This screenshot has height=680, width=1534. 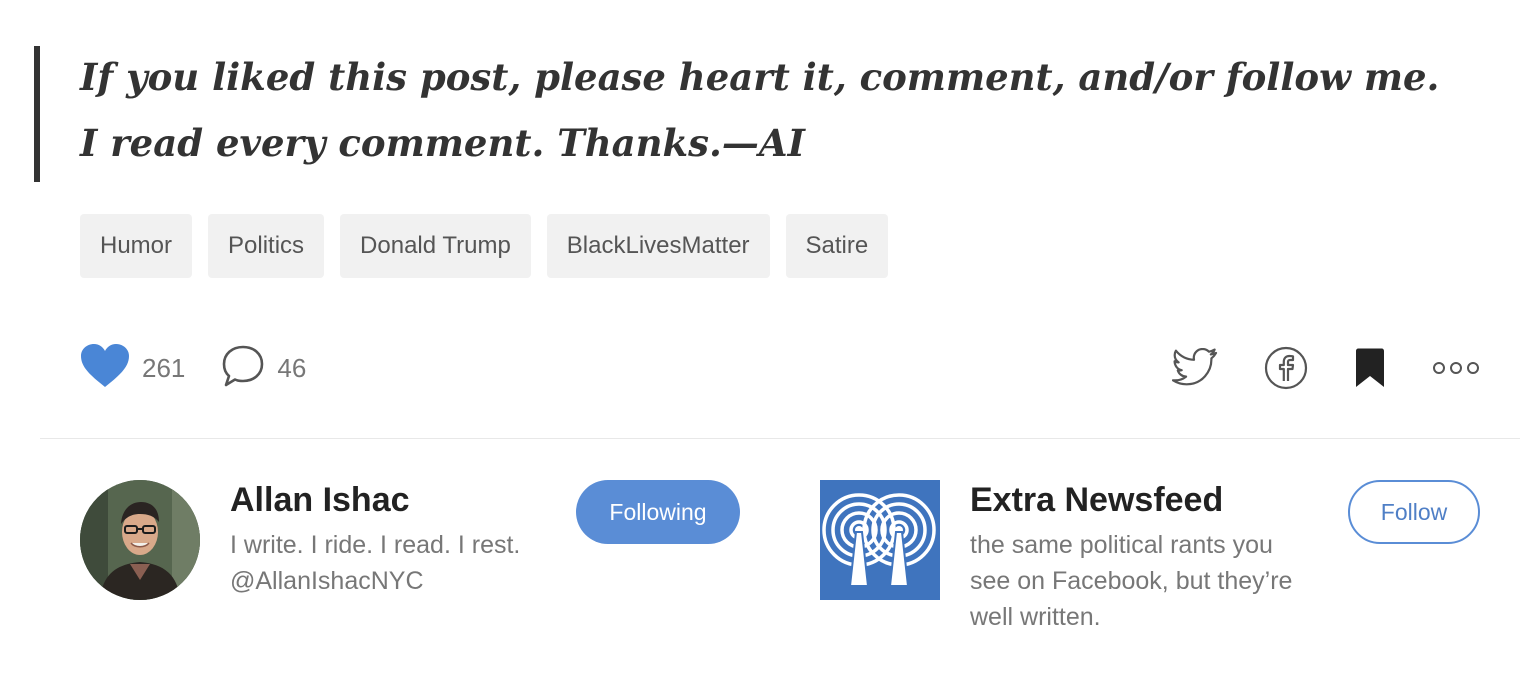 I want to click on publication-logo, so click(x=880, y=540).